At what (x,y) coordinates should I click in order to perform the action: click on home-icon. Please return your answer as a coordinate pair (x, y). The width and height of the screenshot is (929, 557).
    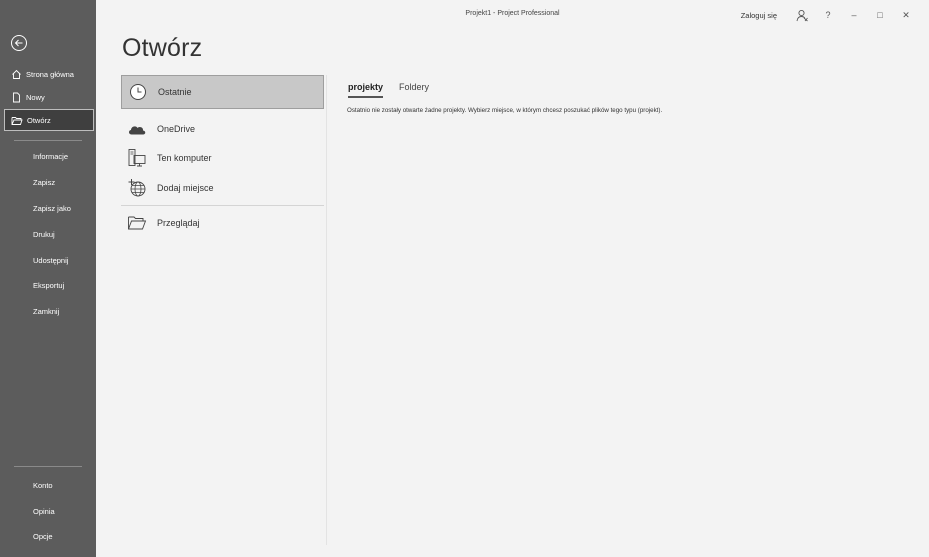
    Looking at the image, I should click on (16, 74).